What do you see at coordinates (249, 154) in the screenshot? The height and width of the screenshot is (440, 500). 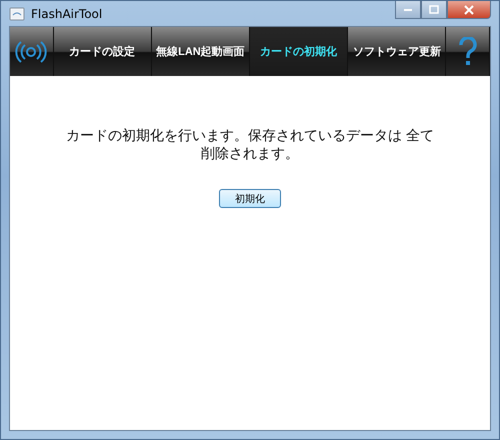 I see `message-text: 削除されます。` at bounding box center [249, 154].